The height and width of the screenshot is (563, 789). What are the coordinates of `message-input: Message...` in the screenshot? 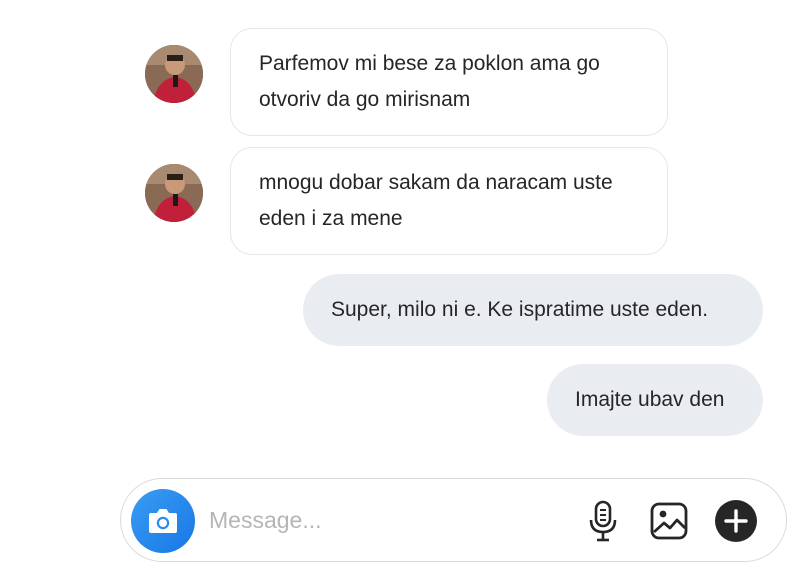 It's located at (265, 520).